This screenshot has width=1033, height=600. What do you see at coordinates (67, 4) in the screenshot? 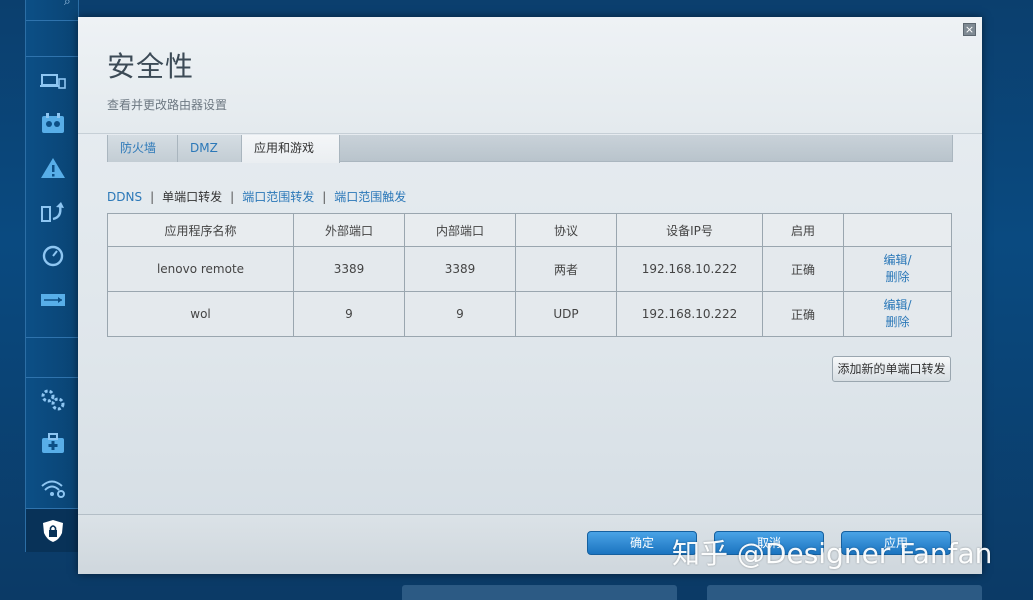
I see `search-icon: ⌕` at bounding box center [67, 4].